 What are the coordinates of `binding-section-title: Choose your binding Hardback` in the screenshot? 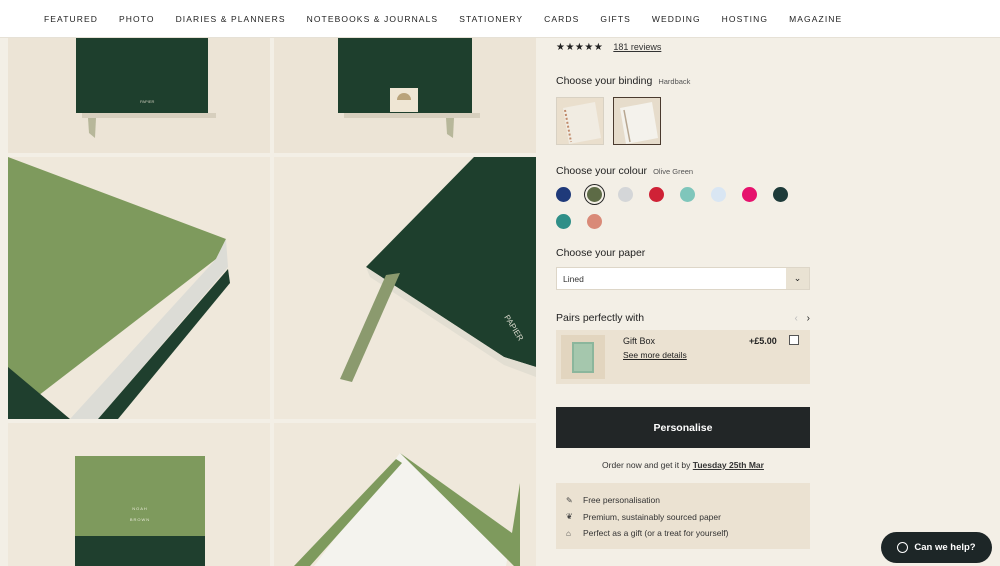 It's located at (683, 81).